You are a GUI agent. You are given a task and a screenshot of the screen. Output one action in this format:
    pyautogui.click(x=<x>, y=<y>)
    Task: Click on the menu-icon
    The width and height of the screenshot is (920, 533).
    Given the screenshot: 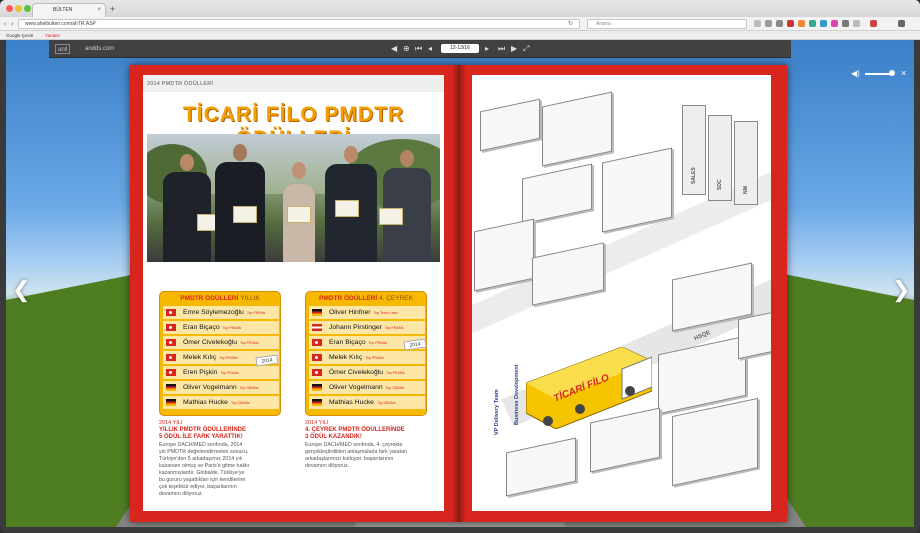 What is the action you would take?
    pyautogui.click(x=901, y=23)
    